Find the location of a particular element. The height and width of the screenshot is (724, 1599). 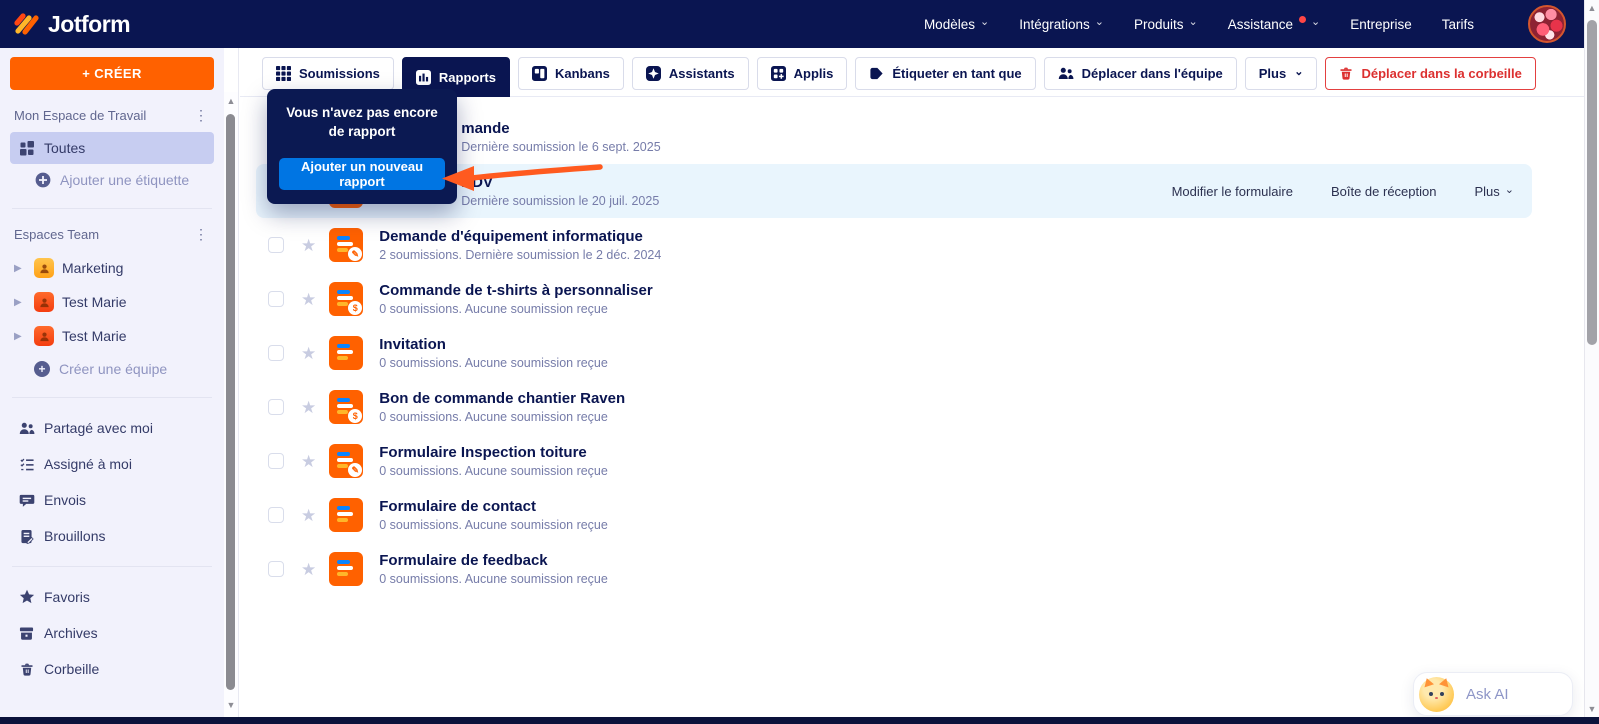

sidebar-item: Envois is located at coordinates (112, 500).